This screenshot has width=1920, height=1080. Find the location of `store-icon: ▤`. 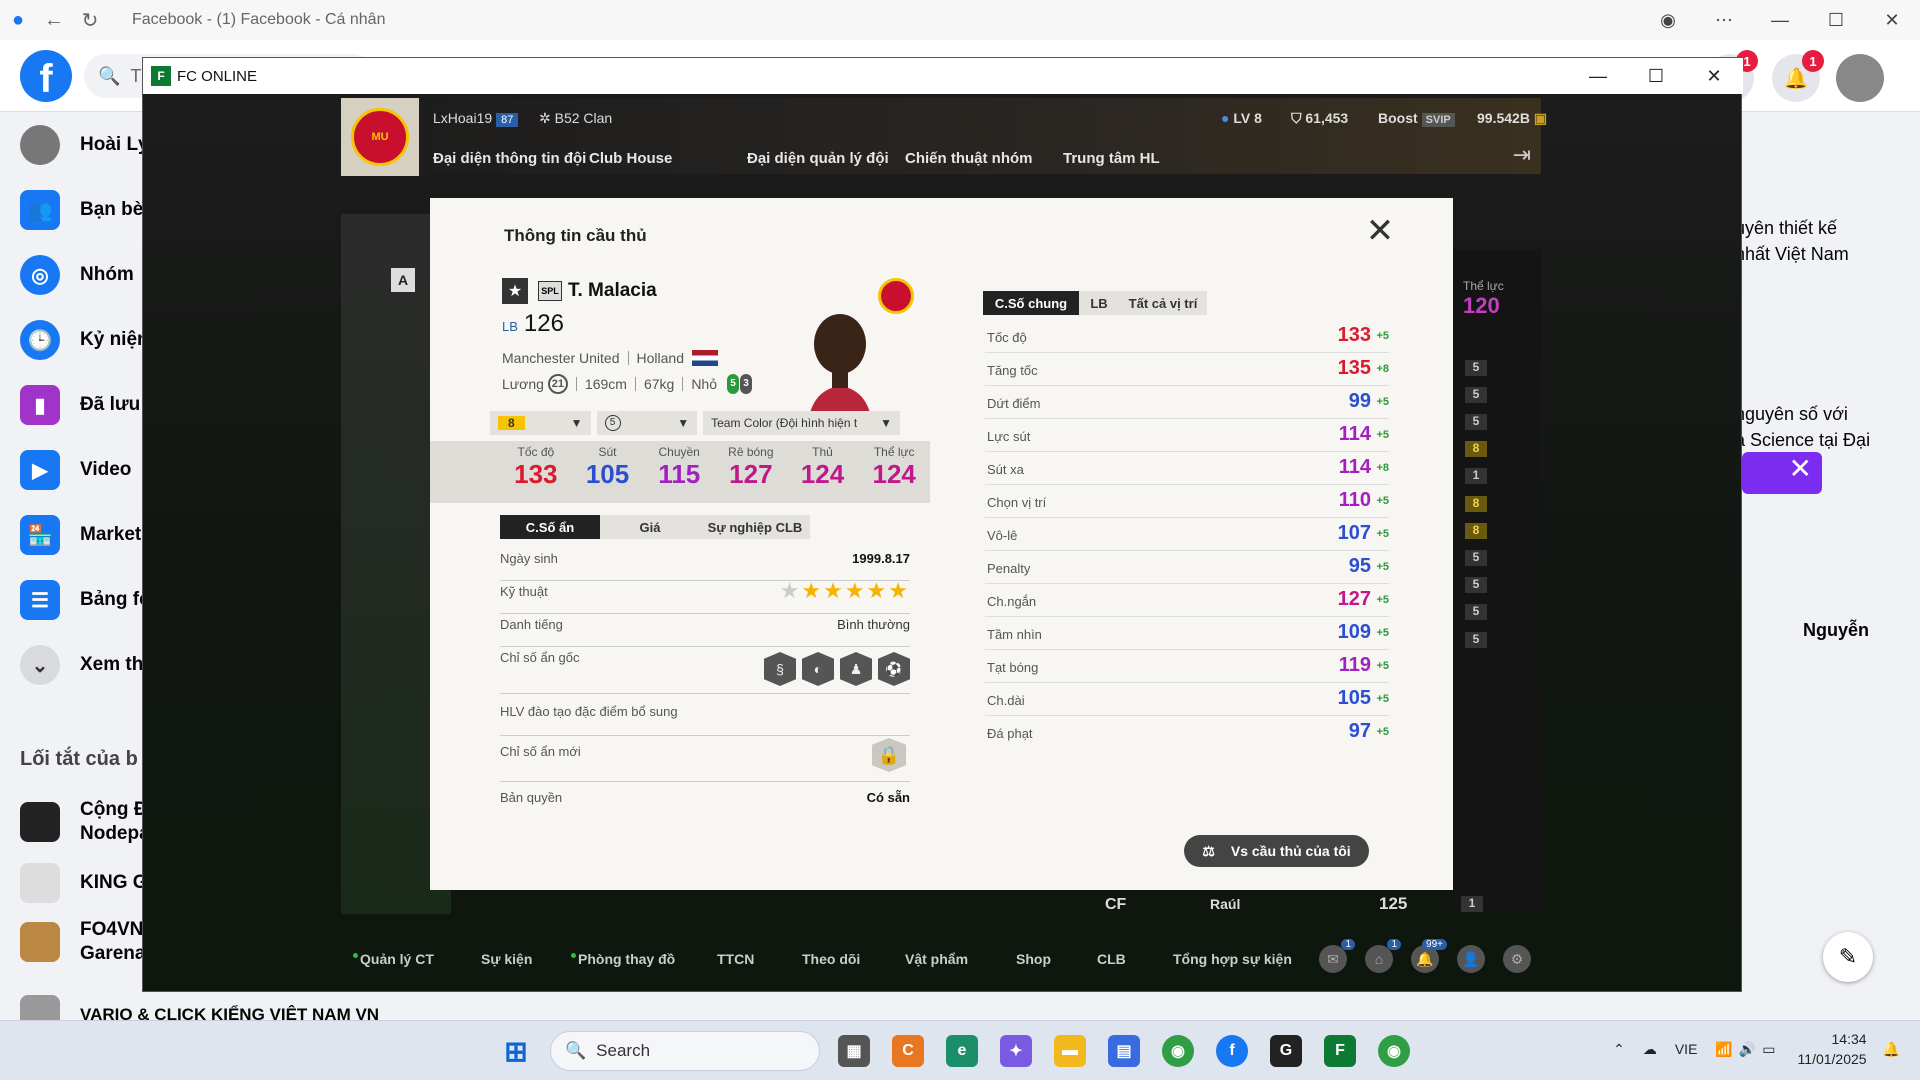

store-icon: ▤ is located at coordinates (1124, 1051).